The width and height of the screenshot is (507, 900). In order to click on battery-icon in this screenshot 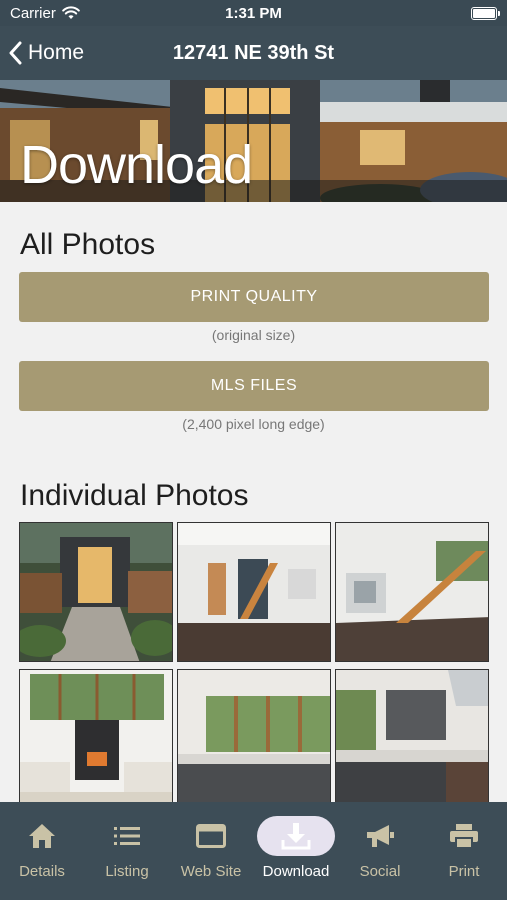, I will do `click(485, 13)`.